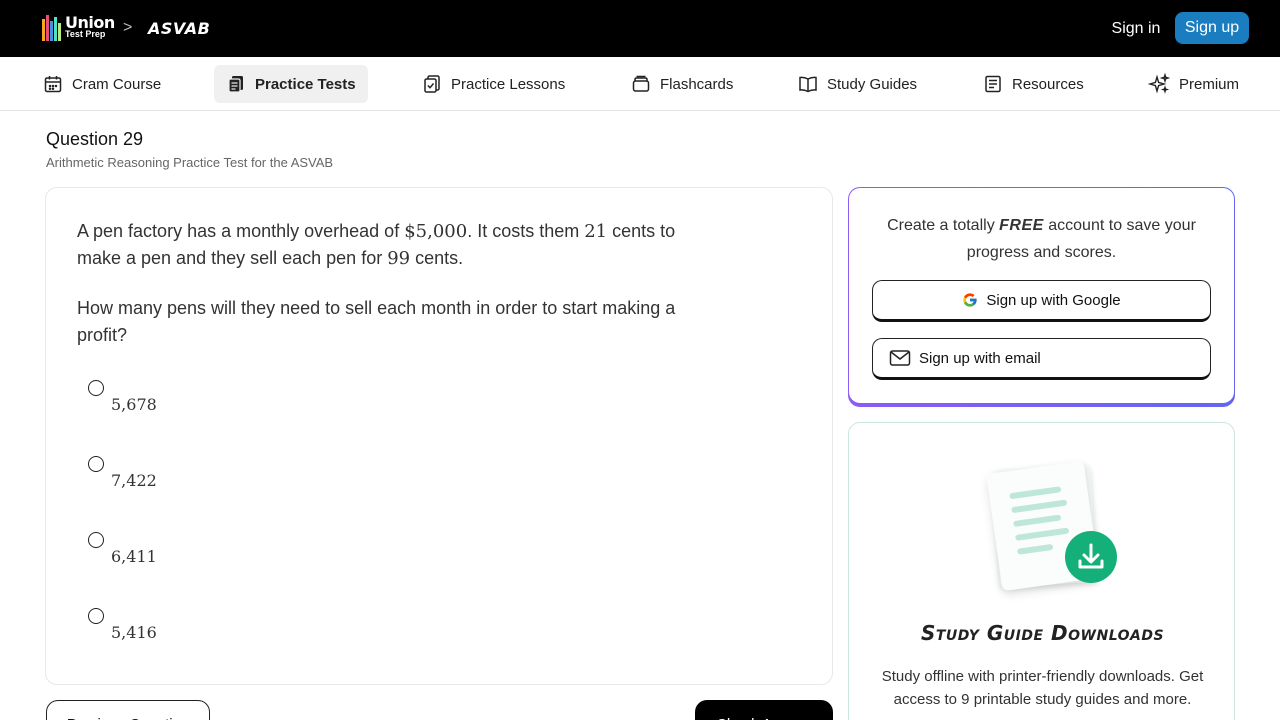  What do you see at coordinates (134, 556) in the screenshot?
I see `answer-option-label: 6,411` at bounding box center [134, 556].